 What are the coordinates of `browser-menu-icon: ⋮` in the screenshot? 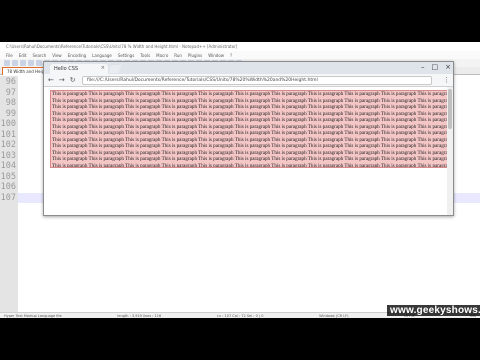 It's located at (446, 80).